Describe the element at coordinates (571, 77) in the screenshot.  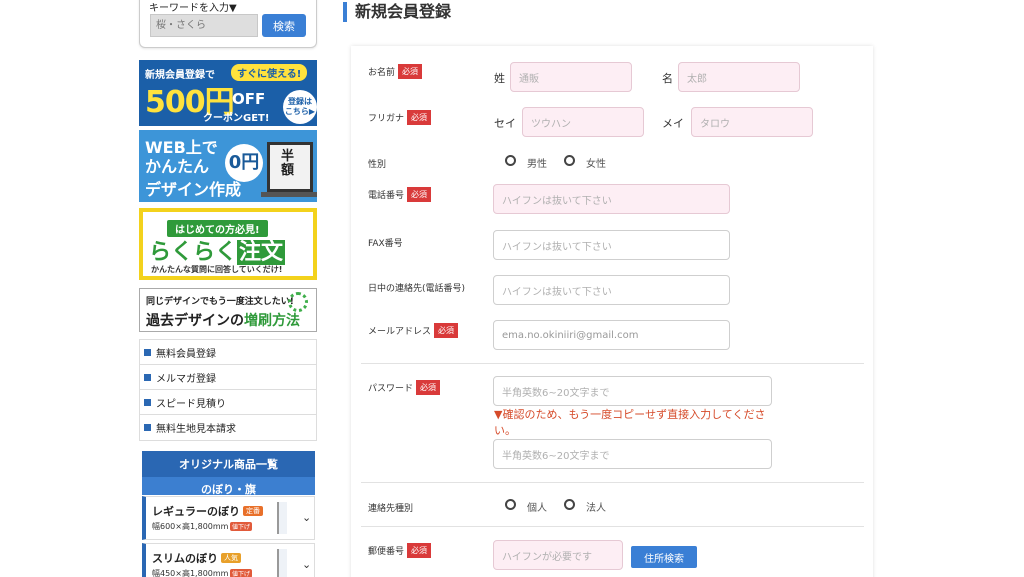
I see `last-name-input: 通販` at that location.